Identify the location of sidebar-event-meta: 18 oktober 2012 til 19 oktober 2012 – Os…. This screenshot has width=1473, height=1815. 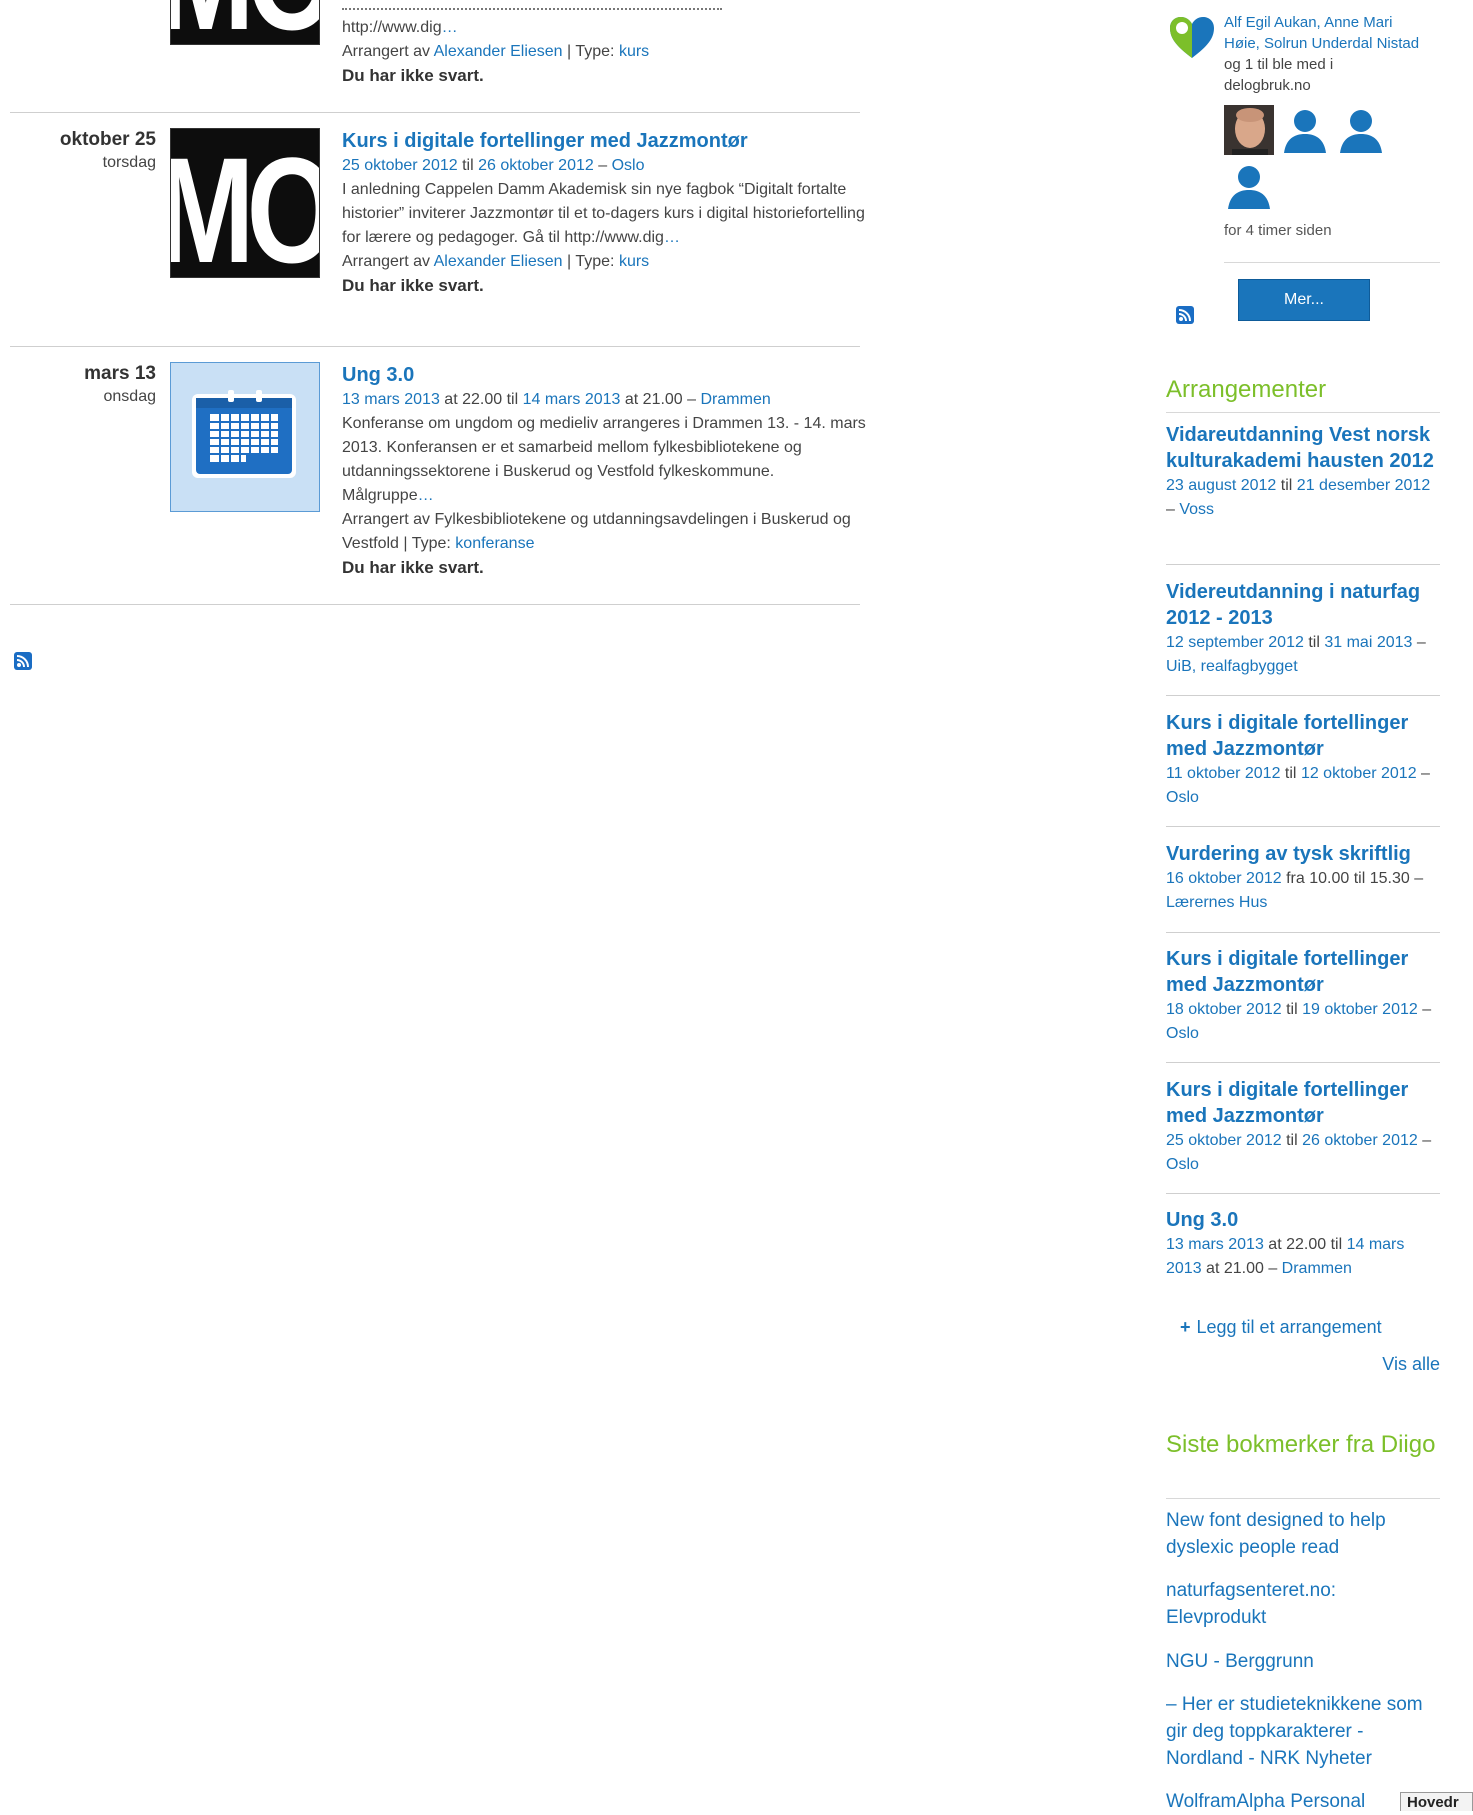
(1299, 1021).